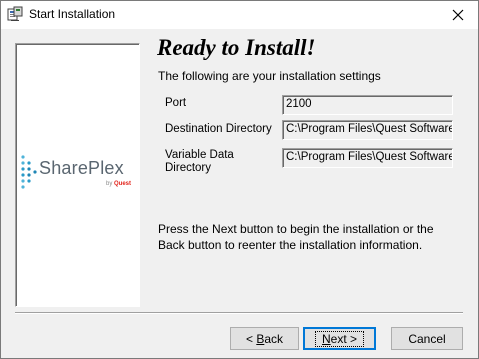  I want to click on next-button-suffix: >, so click(352, 338).